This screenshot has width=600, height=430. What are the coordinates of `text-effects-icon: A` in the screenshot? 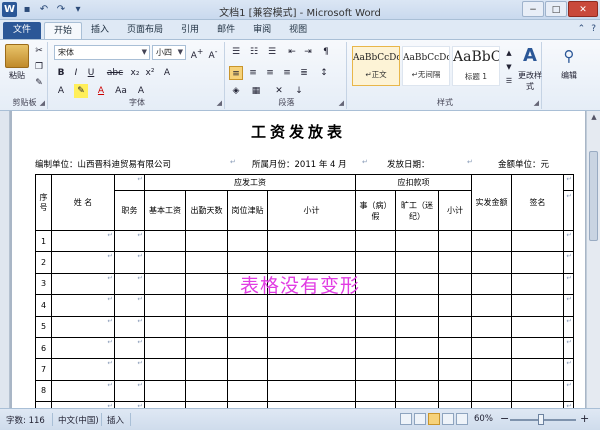 It's located at (61, 91).